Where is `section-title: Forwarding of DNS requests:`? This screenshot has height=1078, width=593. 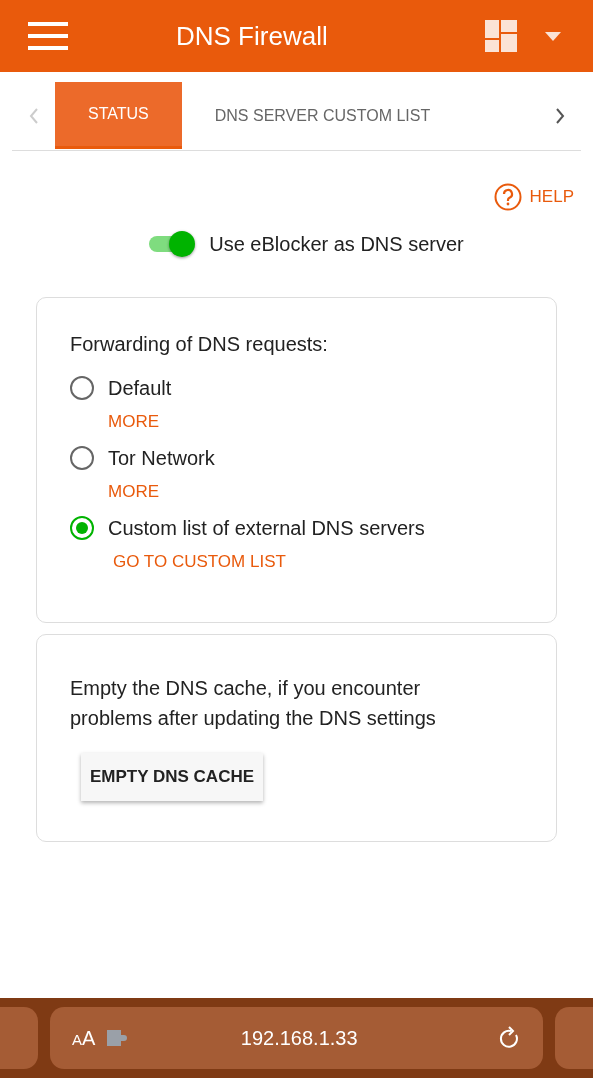
section-title: Forwarding of DNS requests: is located at coordinates (199, 344).